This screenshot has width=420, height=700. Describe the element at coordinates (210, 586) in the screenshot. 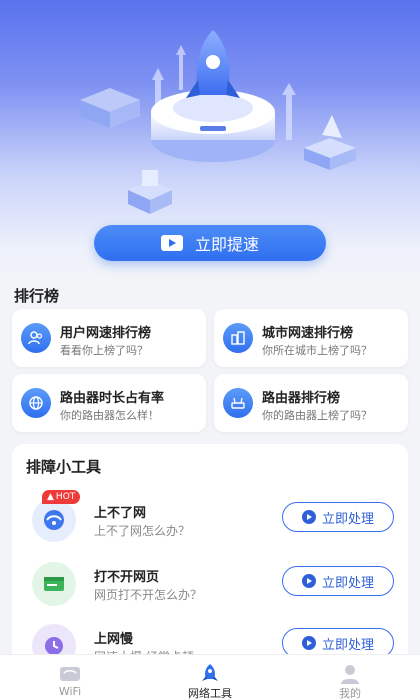

I see `tool-row-webpage: 打不开网页 网页打不开怎么办？ 立即处理` at that location.